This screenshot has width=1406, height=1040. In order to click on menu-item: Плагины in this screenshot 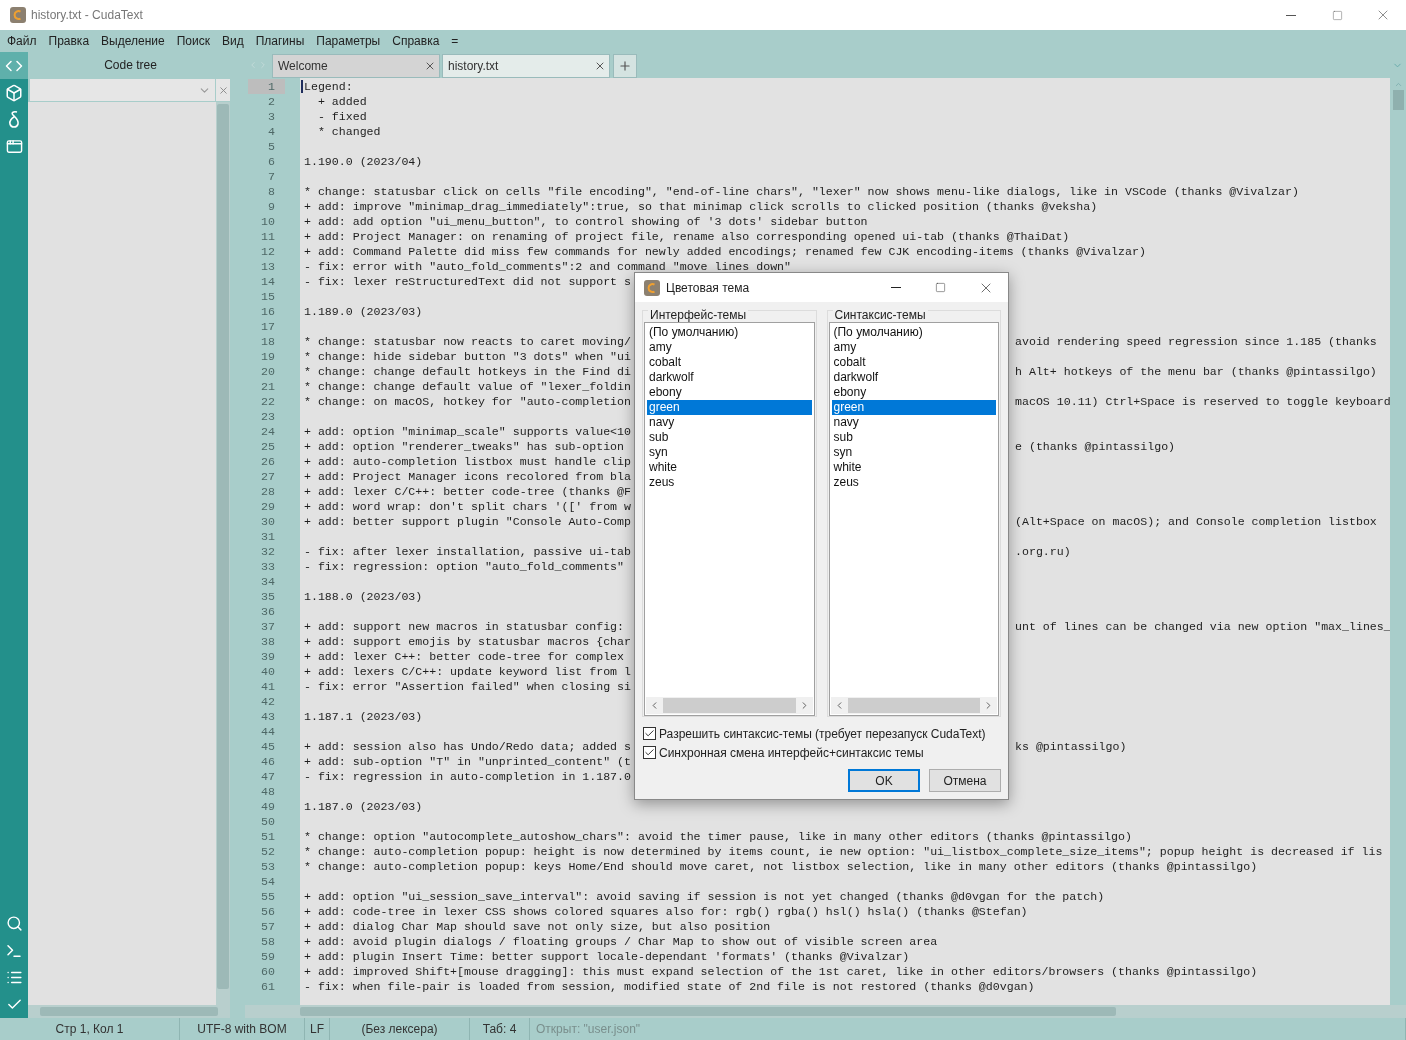, I will do `click(280, 41)`.